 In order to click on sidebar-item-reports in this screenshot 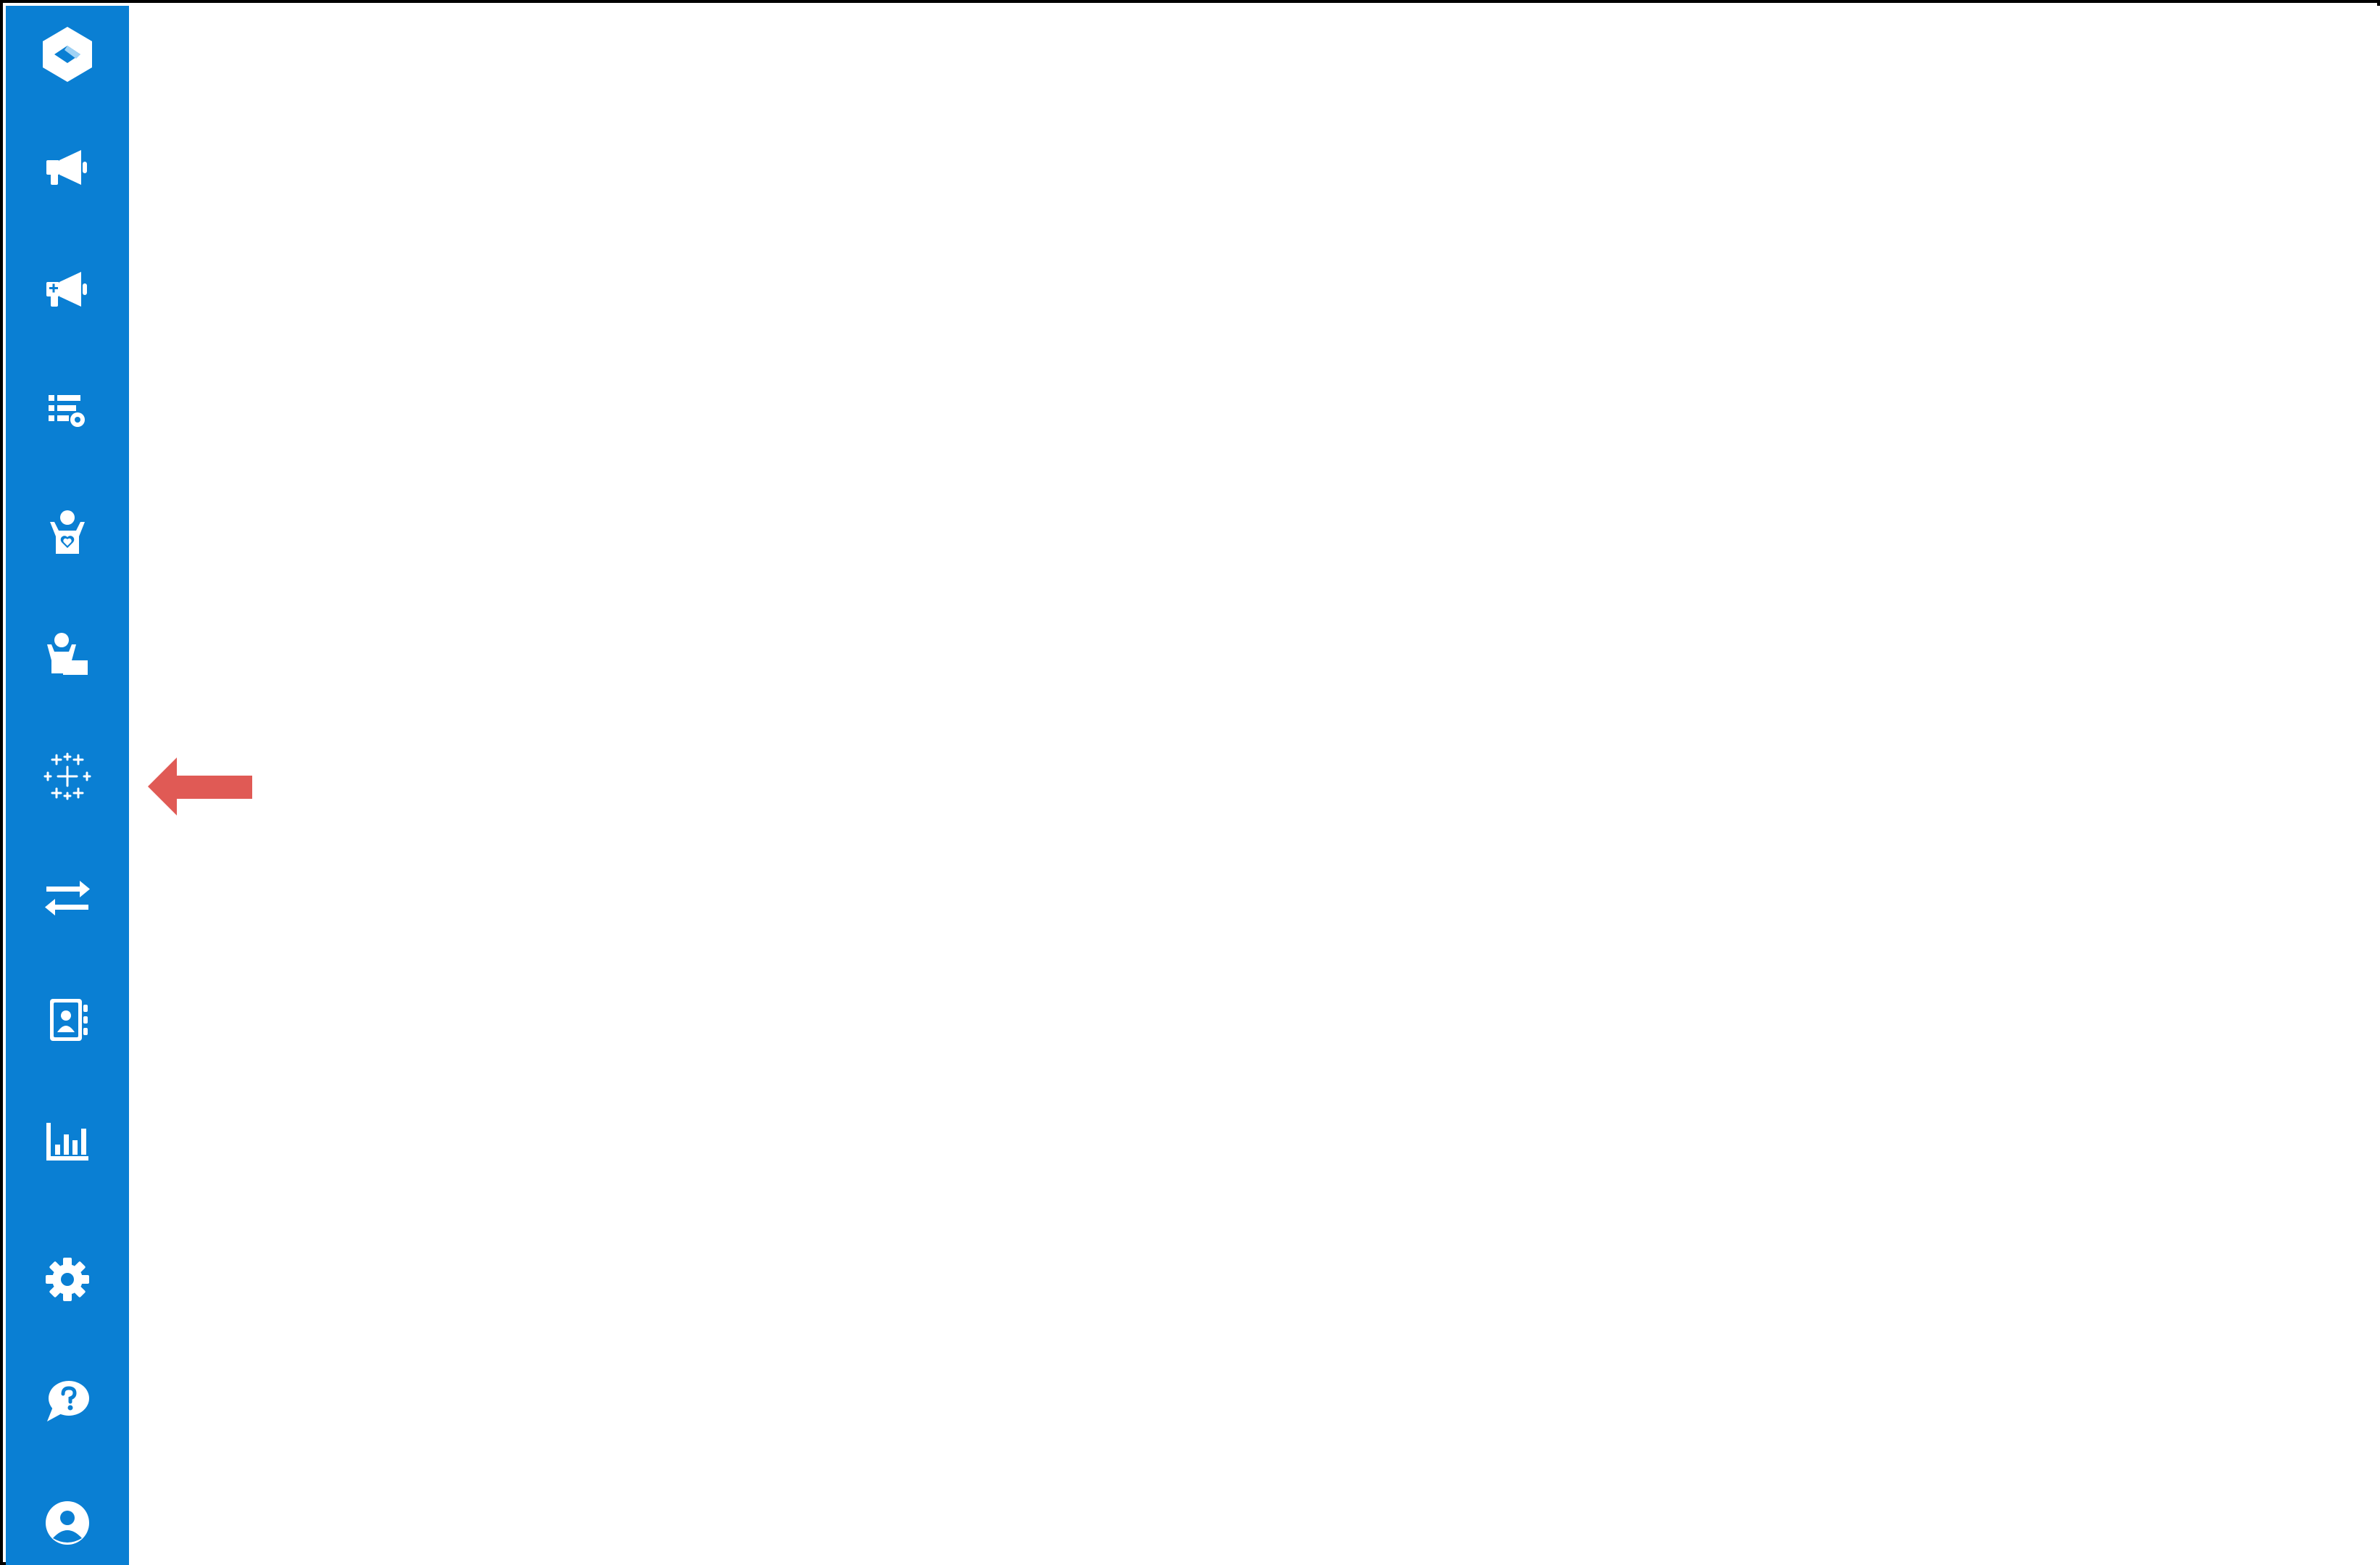, I will do `click(67, 1142)`.